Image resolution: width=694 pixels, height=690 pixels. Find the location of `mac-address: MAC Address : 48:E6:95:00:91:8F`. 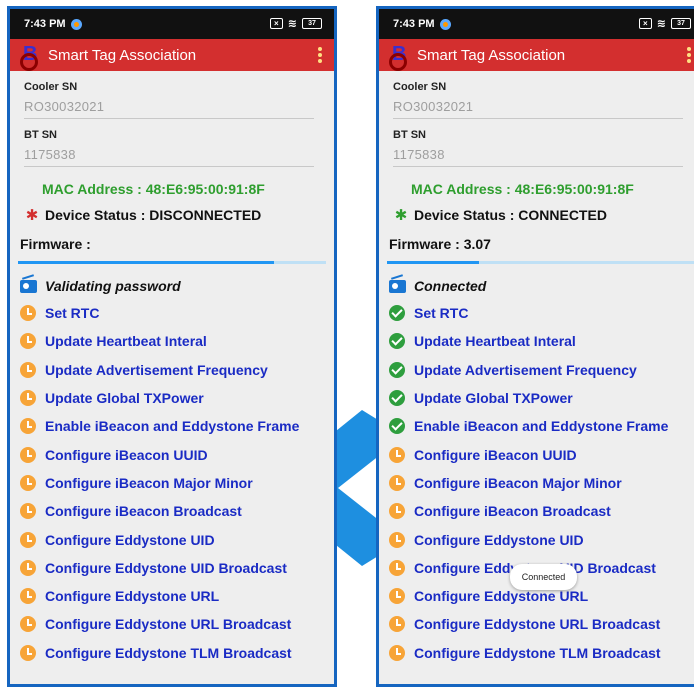

mac-address: MAC Address : 48:E6:95:00:91:8F is located at coordinates (153, 189).